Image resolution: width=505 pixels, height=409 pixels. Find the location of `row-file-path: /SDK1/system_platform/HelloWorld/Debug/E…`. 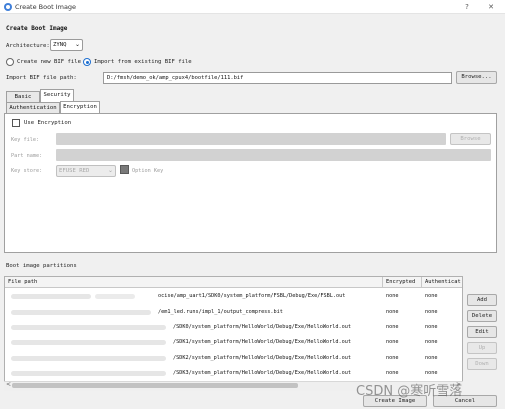

row-file-path: /SDK1/system_platform/HelloWorld/Debug/E… is located at coordinates (262, 342).